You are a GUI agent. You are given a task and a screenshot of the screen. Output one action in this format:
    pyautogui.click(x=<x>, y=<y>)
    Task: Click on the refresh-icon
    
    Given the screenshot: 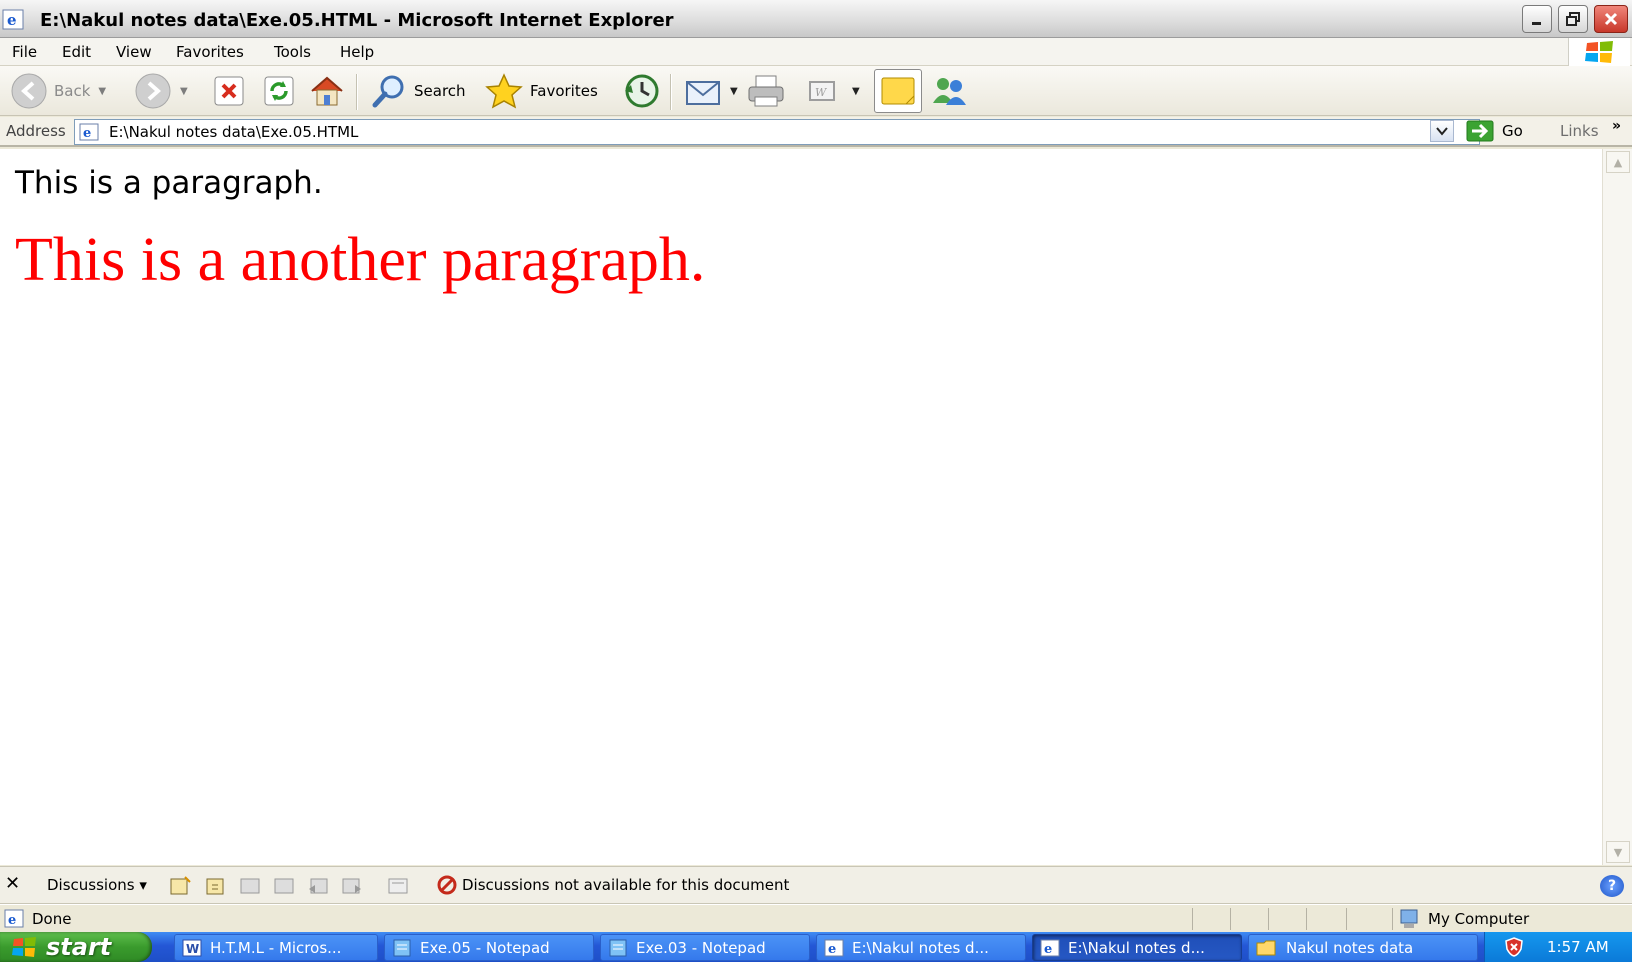 What is the action you would take?
    pyautogui.click(x=279, y=91)
    